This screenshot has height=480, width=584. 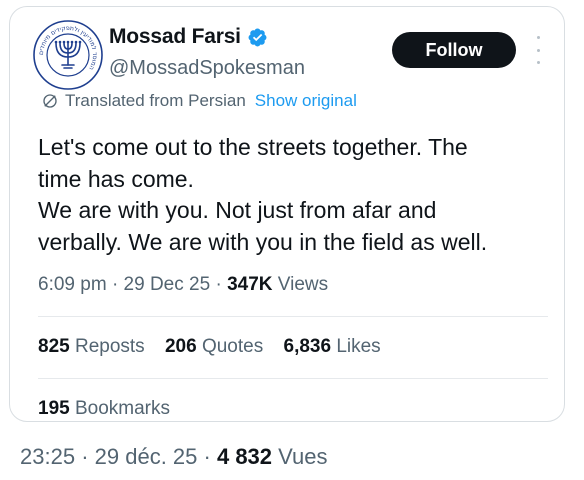 What do you see at coordinates (538, 50) in the screenshot?
I see `more-dots-icon` at bounding box center [538, 50].